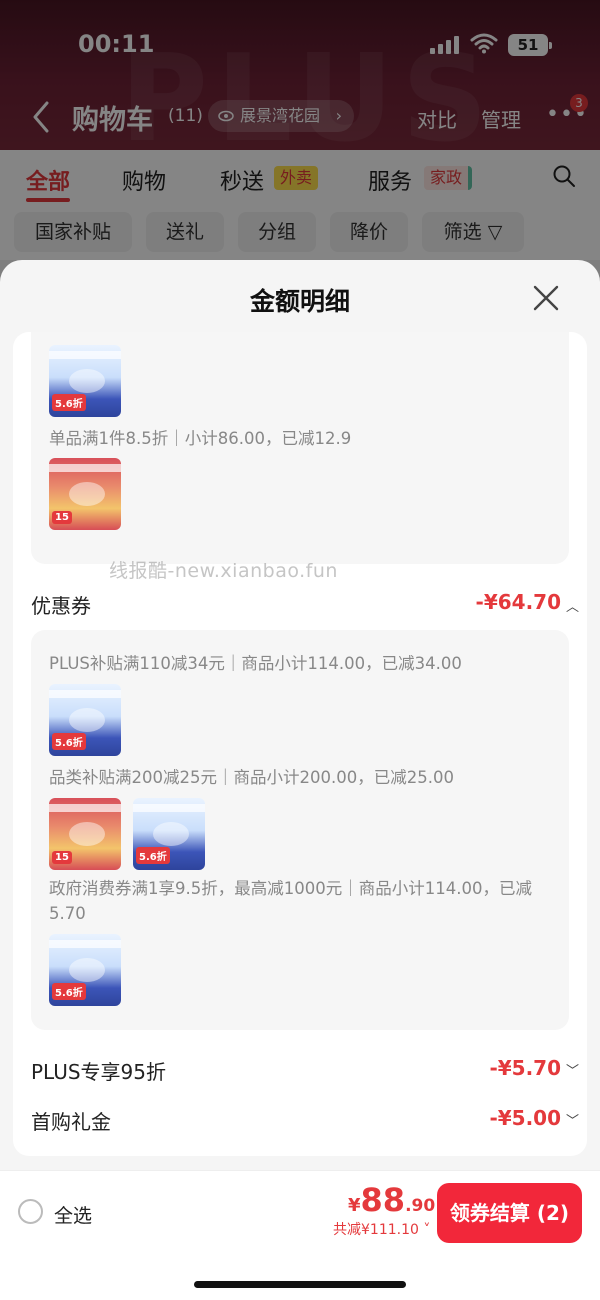 This screenshot has width=600, height=1300. I want to click on total-saved-text: 共减¥111.10, so click(376, 1230).